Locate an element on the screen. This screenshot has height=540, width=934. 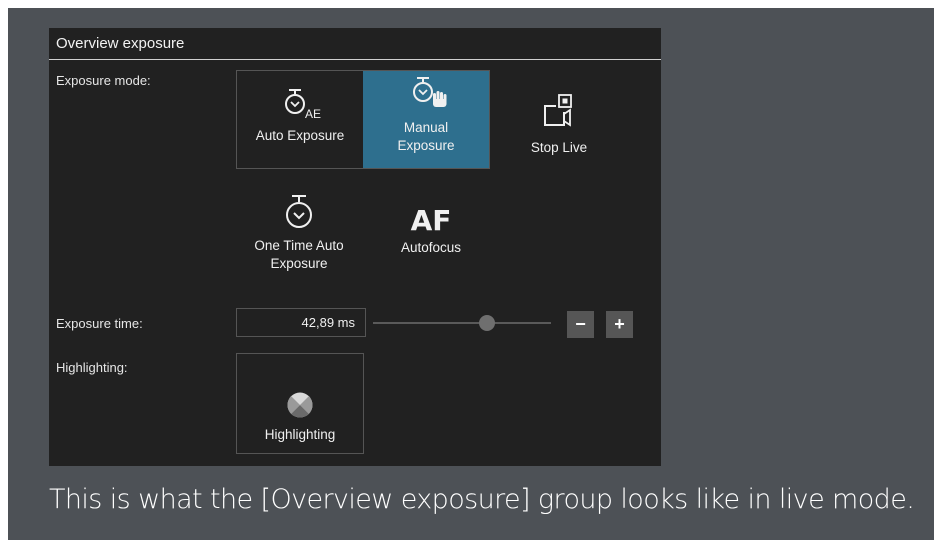
slider-track is located at coordinates (462, 323).